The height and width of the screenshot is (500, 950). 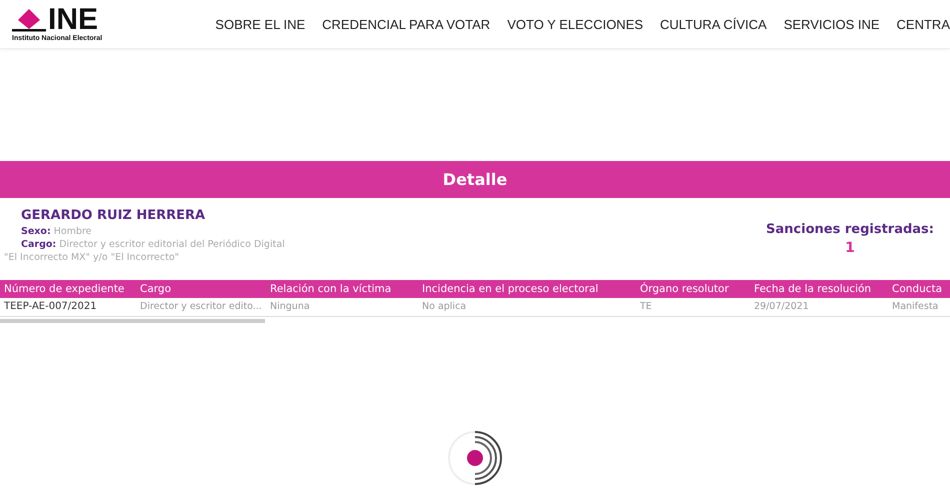 I want to click on nav-link: SERVICIOS INE, so click(x=832, y=24).